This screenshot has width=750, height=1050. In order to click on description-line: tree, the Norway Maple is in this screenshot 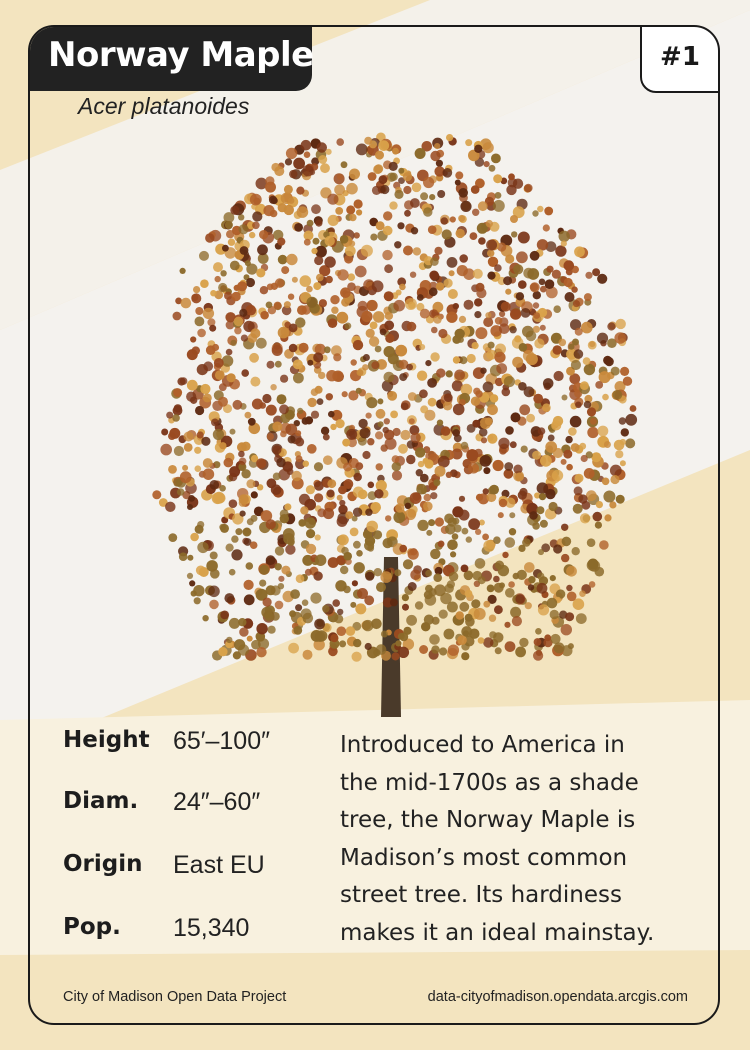, I will do `click(488, 820)`.